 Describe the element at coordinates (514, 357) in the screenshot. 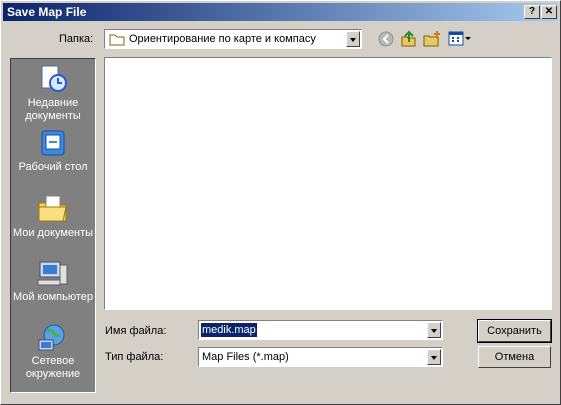

I see `cancel-button: Отмена` at that location.